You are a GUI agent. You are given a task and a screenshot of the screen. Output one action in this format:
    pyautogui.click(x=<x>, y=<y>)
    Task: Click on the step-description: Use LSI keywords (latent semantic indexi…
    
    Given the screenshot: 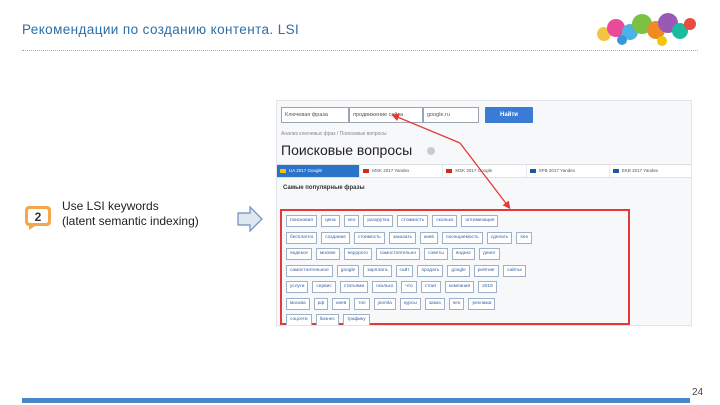 What is the action you would take?
    pyautogui.click(x=130, y=214)
    